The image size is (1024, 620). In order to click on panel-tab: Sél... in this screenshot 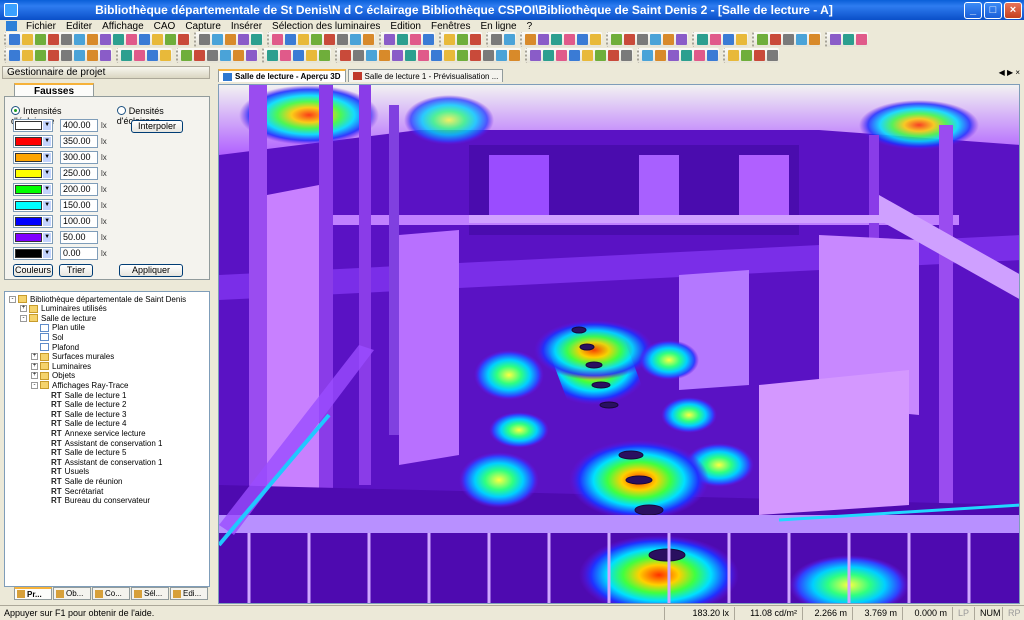, I will do `click(150, 593)`.